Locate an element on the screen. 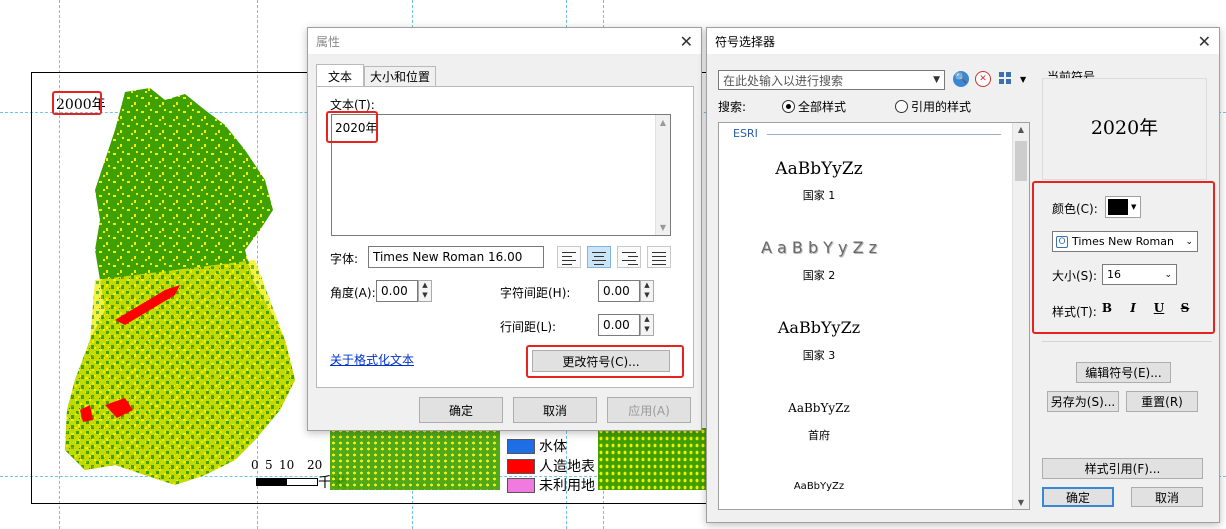  scale-number: 10 is located at coordinates (287, 465).